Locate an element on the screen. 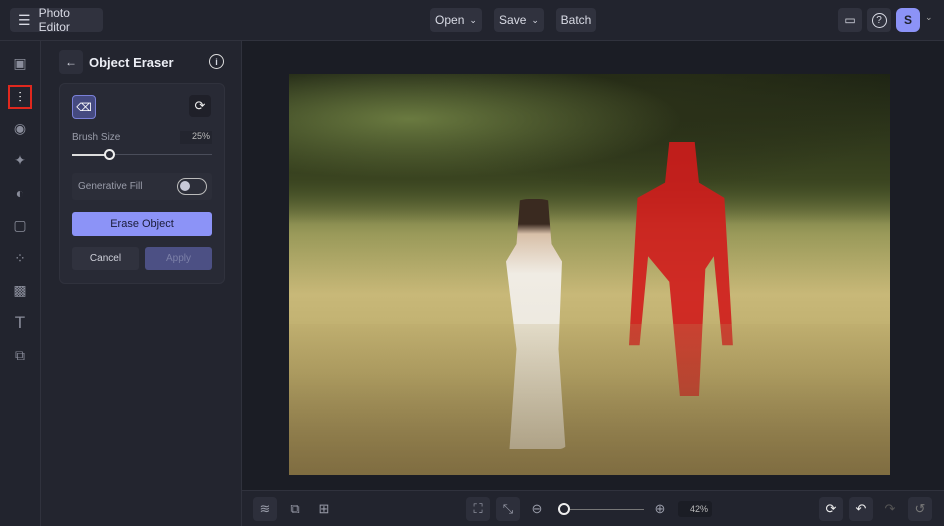 This screenshot has height=526, width=944. reset-button: ⟳ is located at coordinates (200, 106).